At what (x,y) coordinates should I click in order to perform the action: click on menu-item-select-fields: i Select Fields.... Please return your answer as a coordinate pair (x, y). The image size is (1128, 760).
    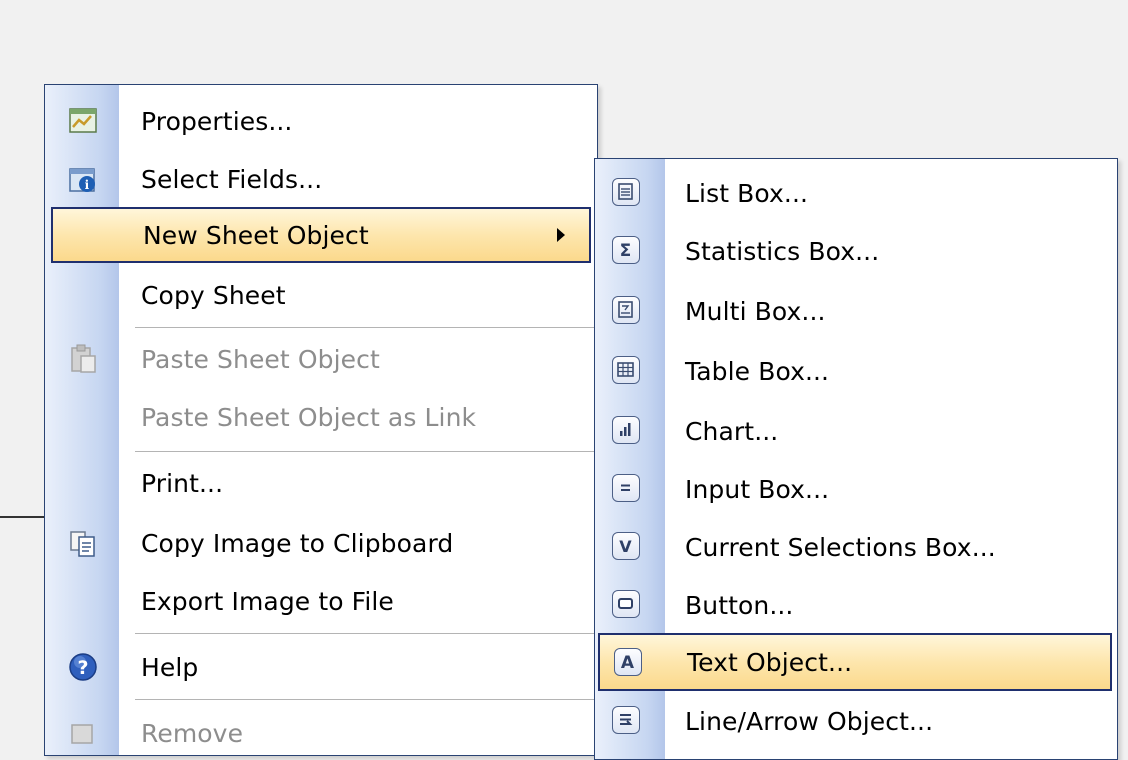
    Looking at the image, I should click on (321, 179).